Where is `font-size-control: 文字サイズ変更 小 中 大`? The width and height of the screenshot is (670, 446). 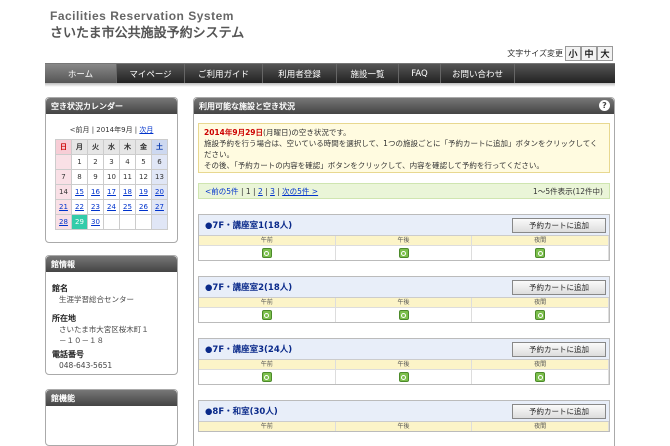
font-size-control: 文字サイズ変更 小 中 大 is located at coordinates (560, 53).